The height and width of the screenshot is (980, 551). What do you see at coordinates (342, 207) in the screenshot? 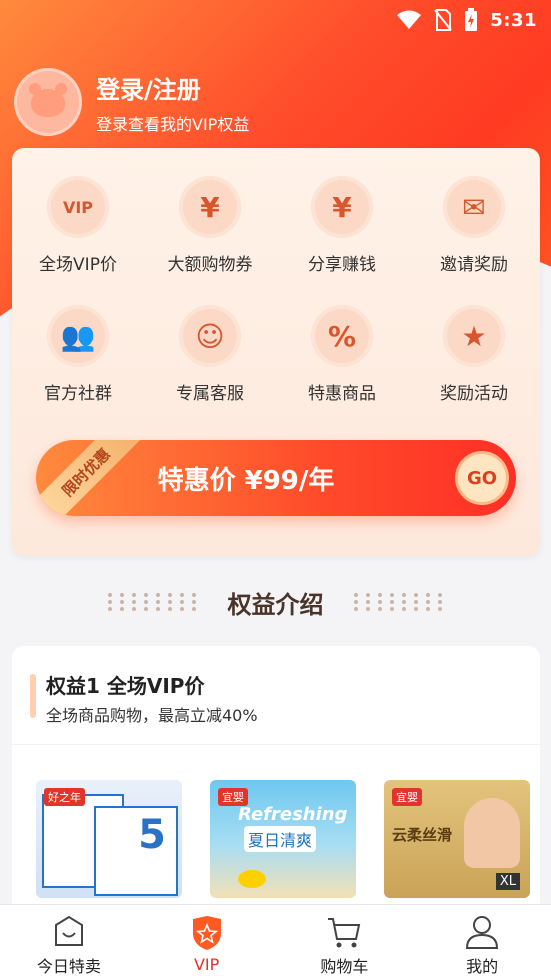
I see `money-bag-icon: ¥` at bounding box center [342, 207].